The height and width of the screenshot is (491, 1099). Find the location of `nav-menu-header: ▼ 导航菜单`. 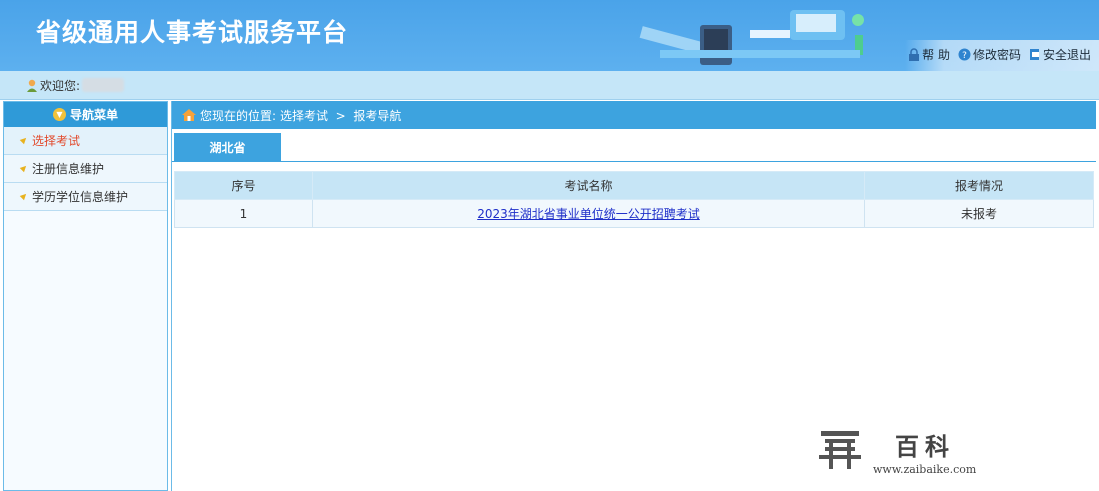

nav-menu-header: ▼ 导航菜单 is located at coordinates (85, 114).